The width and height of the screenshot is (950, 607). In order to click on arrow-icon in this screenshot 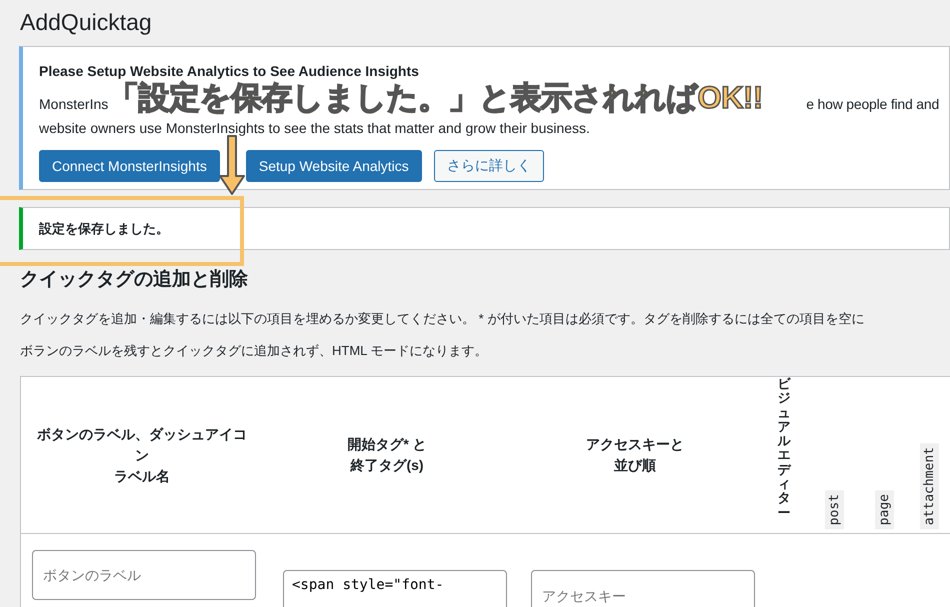, I will do `click(232, 165)`.